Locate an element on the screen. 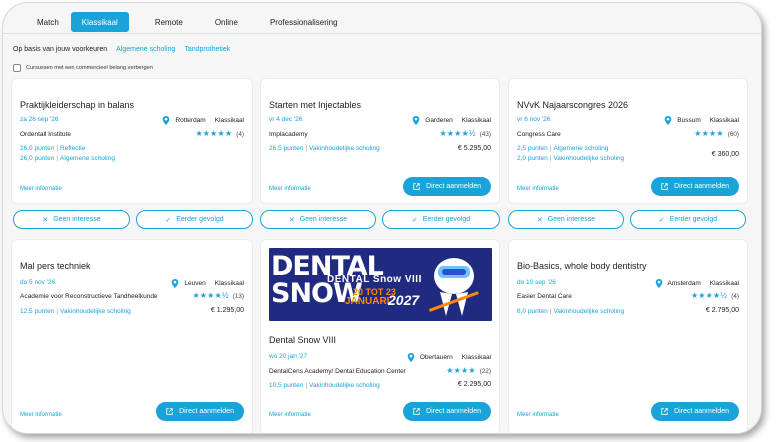  course-date: za 26 sep '26 is located at coordinates (39, 119).